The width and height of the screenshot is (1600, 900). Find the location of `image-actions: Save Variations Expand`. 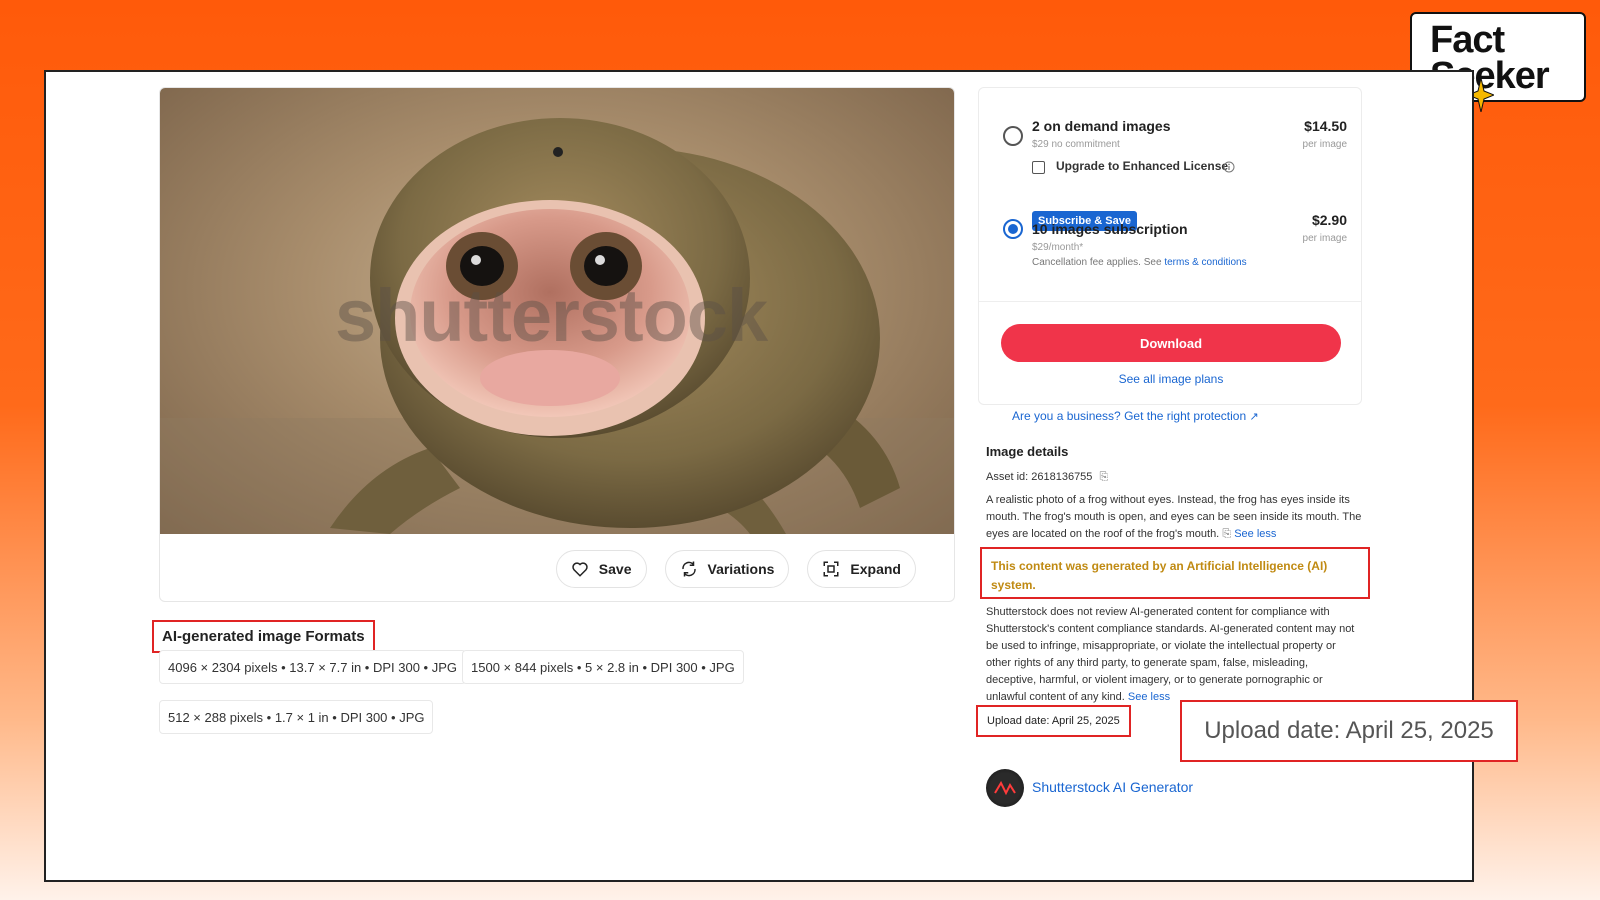

image-actions: Save Variations Expand is located at coordinates (735, 569).